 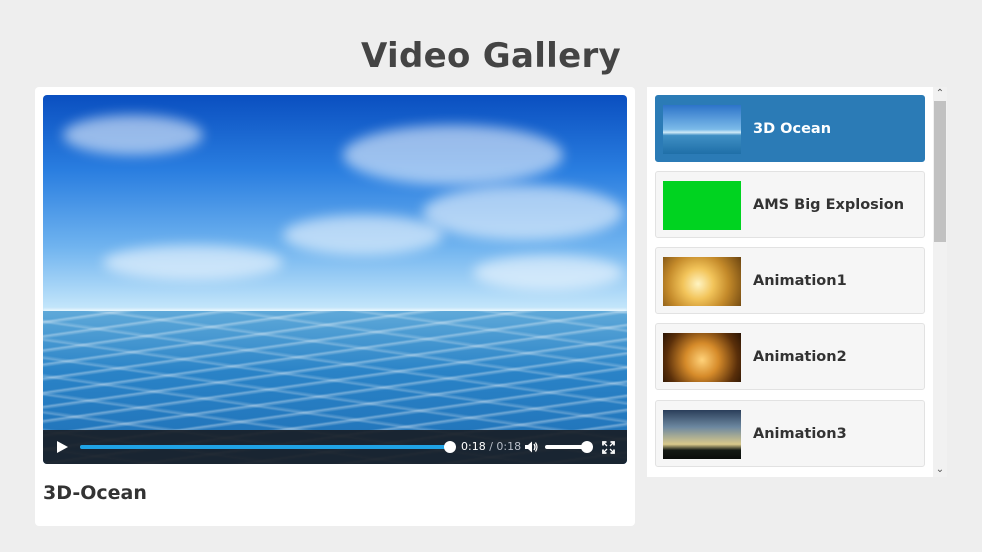 I want to click on playlist-item-label: 3D Ocean, so click(x=792, y=129).